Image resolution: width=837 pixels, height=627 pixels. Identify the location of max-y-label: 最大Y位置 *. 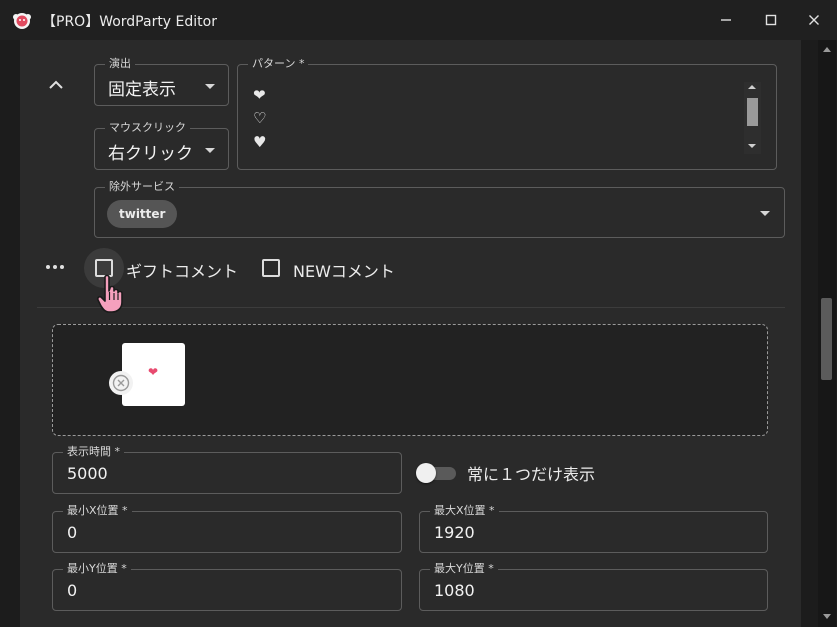
(464, 568).